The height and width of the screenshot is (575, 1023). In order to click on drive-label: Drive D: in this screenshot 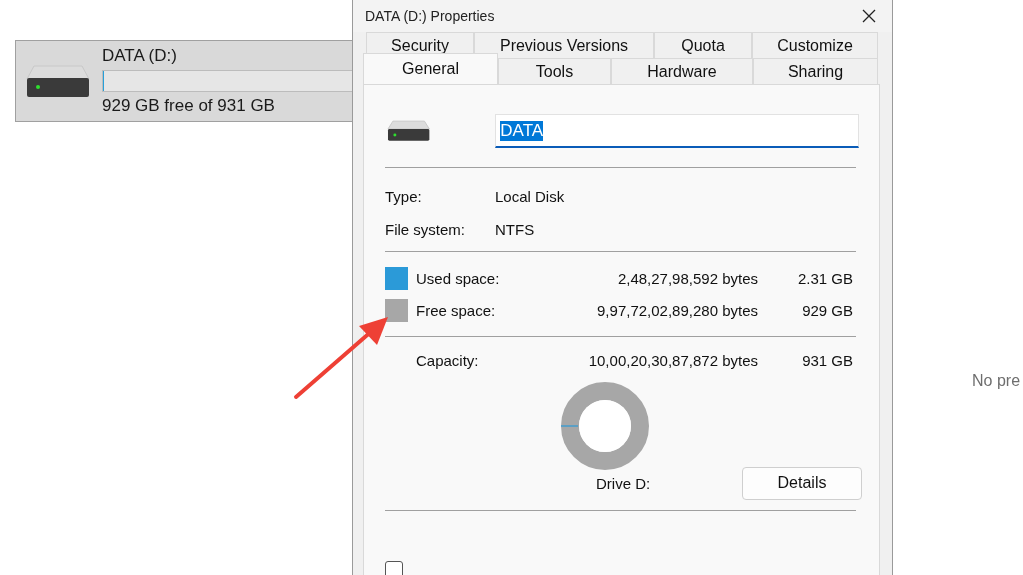, I will do `click(623, 483)`.